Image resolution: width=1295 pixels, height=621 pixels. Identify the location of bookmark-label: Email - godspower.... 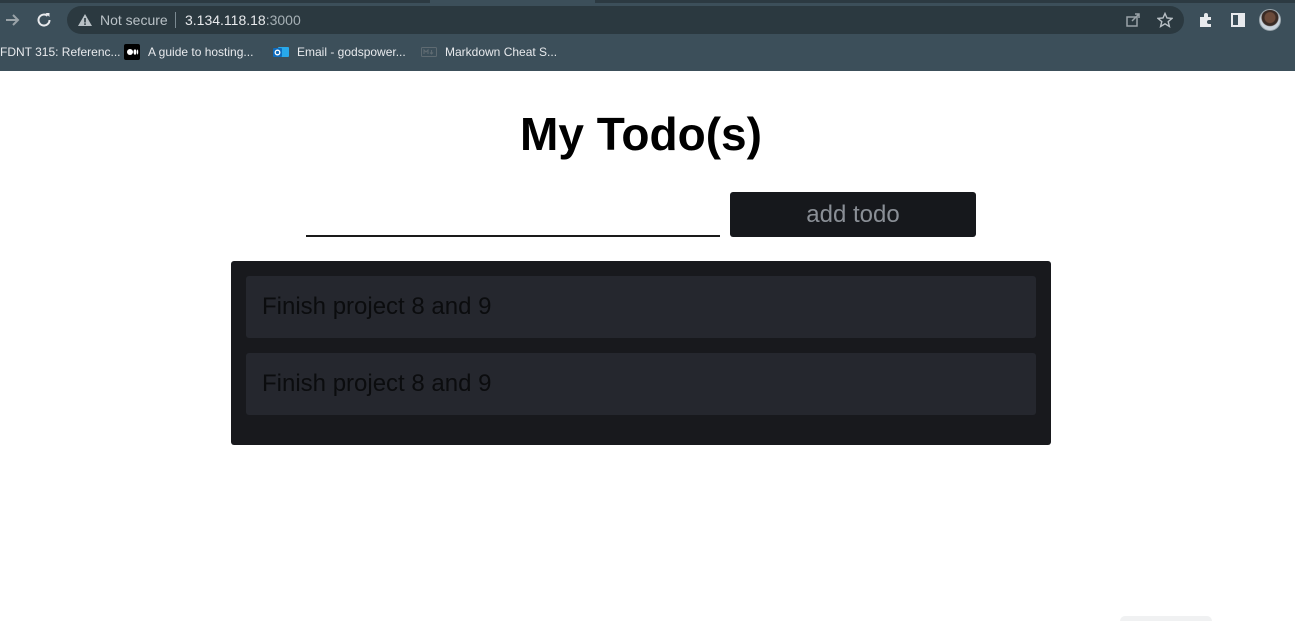
(351, 52).